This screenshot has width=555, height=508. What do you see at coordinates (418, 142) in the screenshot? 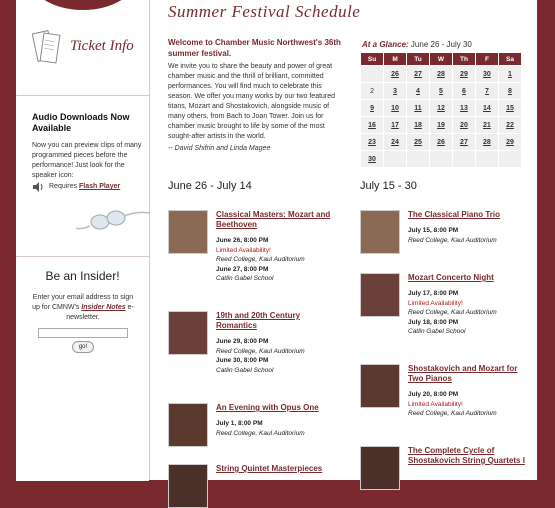
I see `calendar-date: 25` at bounding box center [418, 142].